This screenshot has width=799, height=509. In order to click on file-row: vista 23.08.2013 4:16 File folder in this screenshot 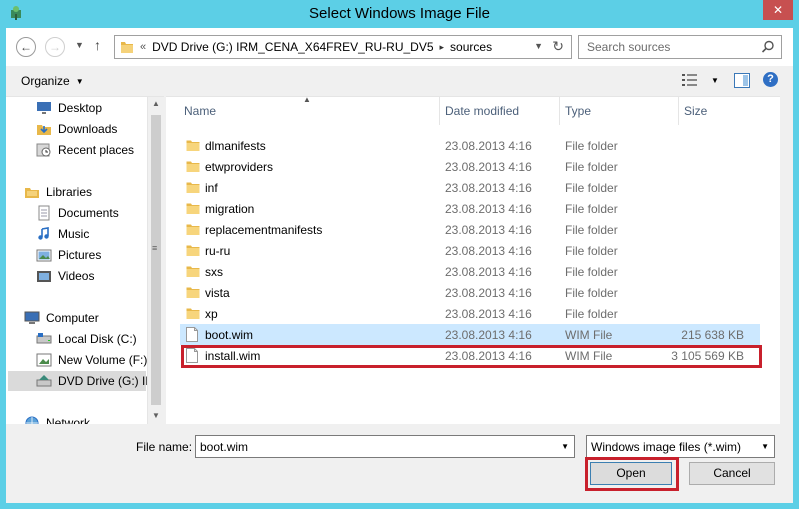, I will do `click(470, 292)`.